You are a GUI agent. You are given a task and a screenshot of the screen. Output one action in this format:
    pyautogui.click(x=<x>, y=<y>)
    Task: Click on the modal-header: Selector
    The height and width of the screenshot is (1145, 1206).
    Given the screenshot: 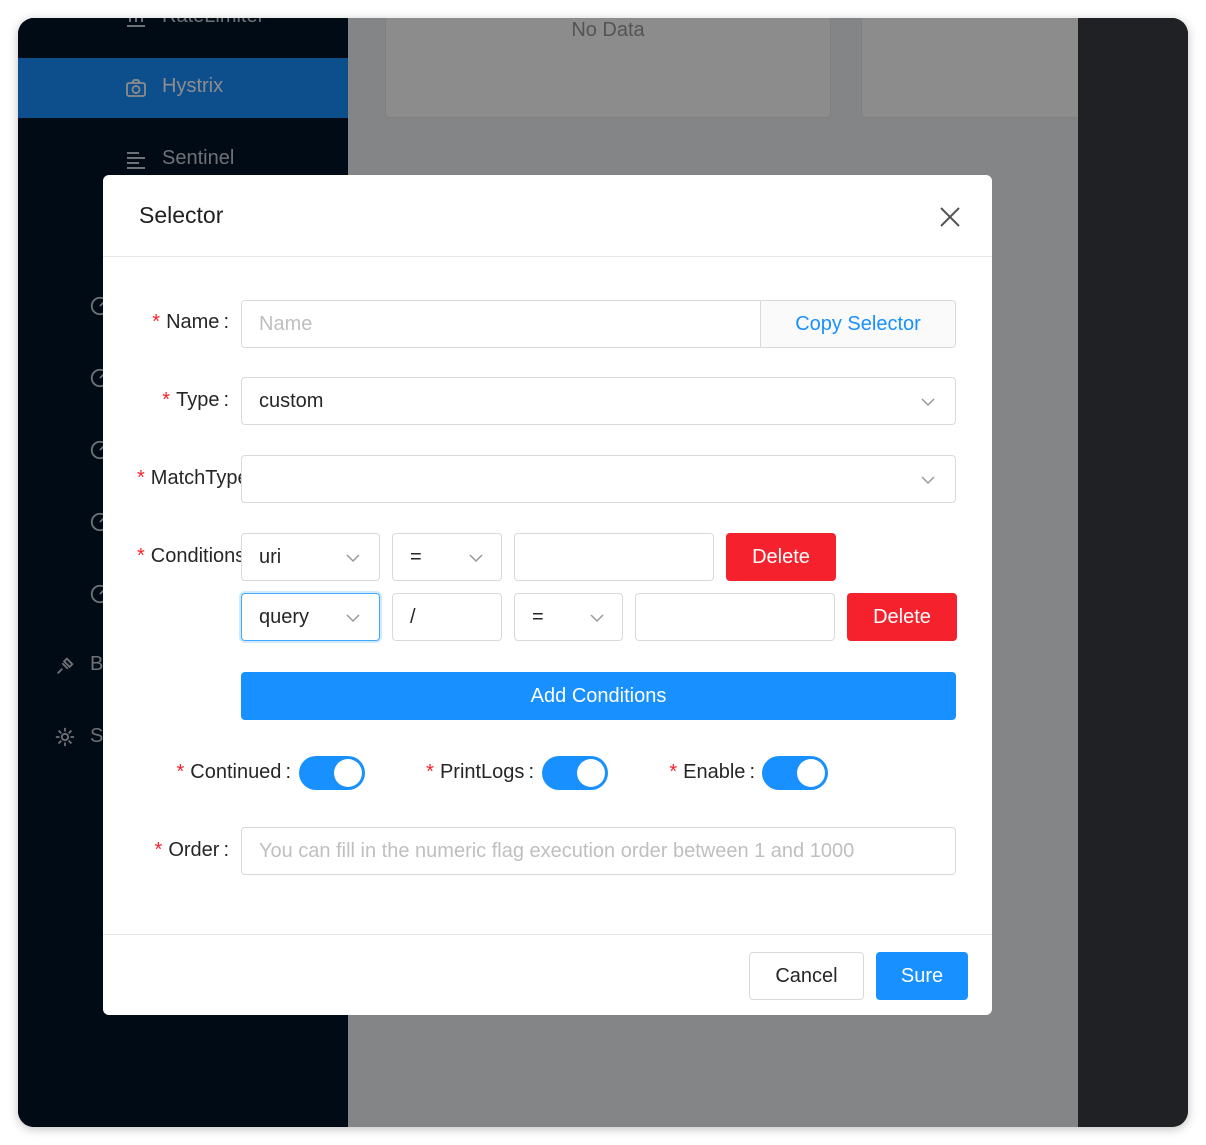 What is the action you would take?
    pyautogui.click(x=547, y=216)
    